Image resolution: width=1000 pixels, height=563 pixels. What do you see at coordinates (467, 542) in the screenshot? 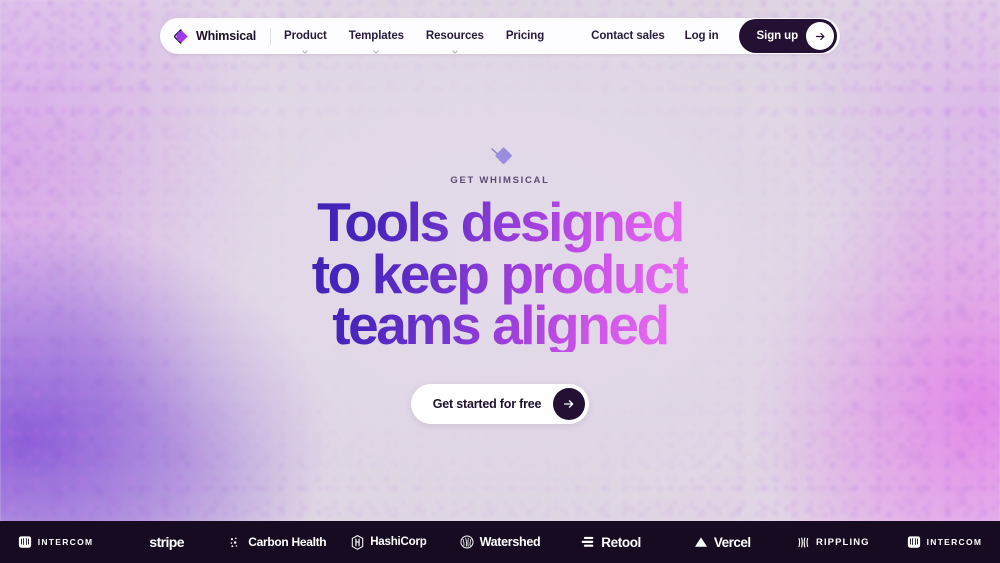
I see `watershed-icon` at bounding box center [467, 542].